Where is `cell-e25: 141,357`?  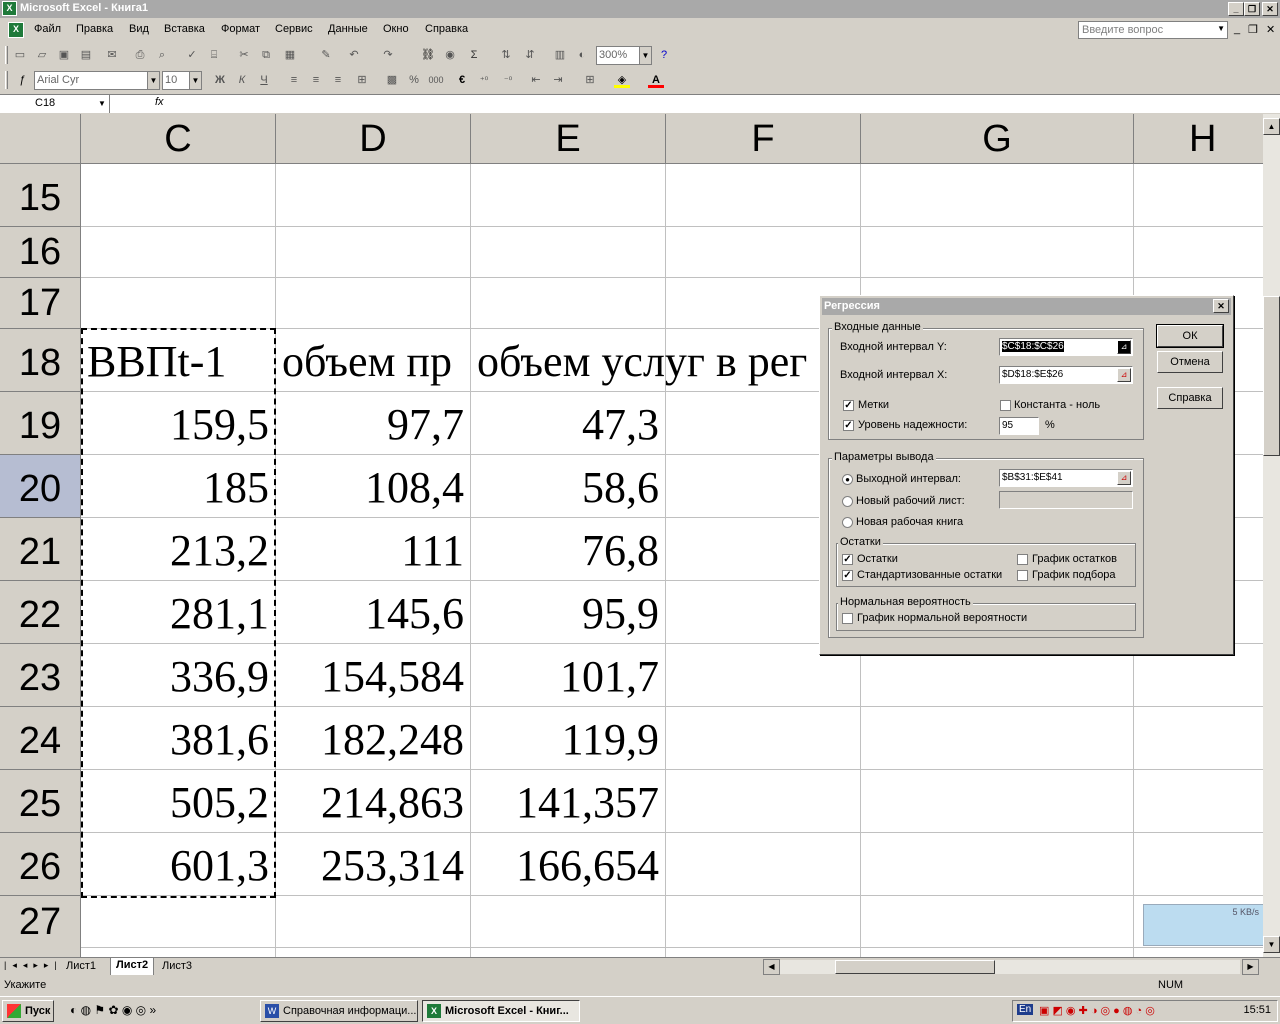
cell-e25: 141,357 is located at coordinates (568, 803).